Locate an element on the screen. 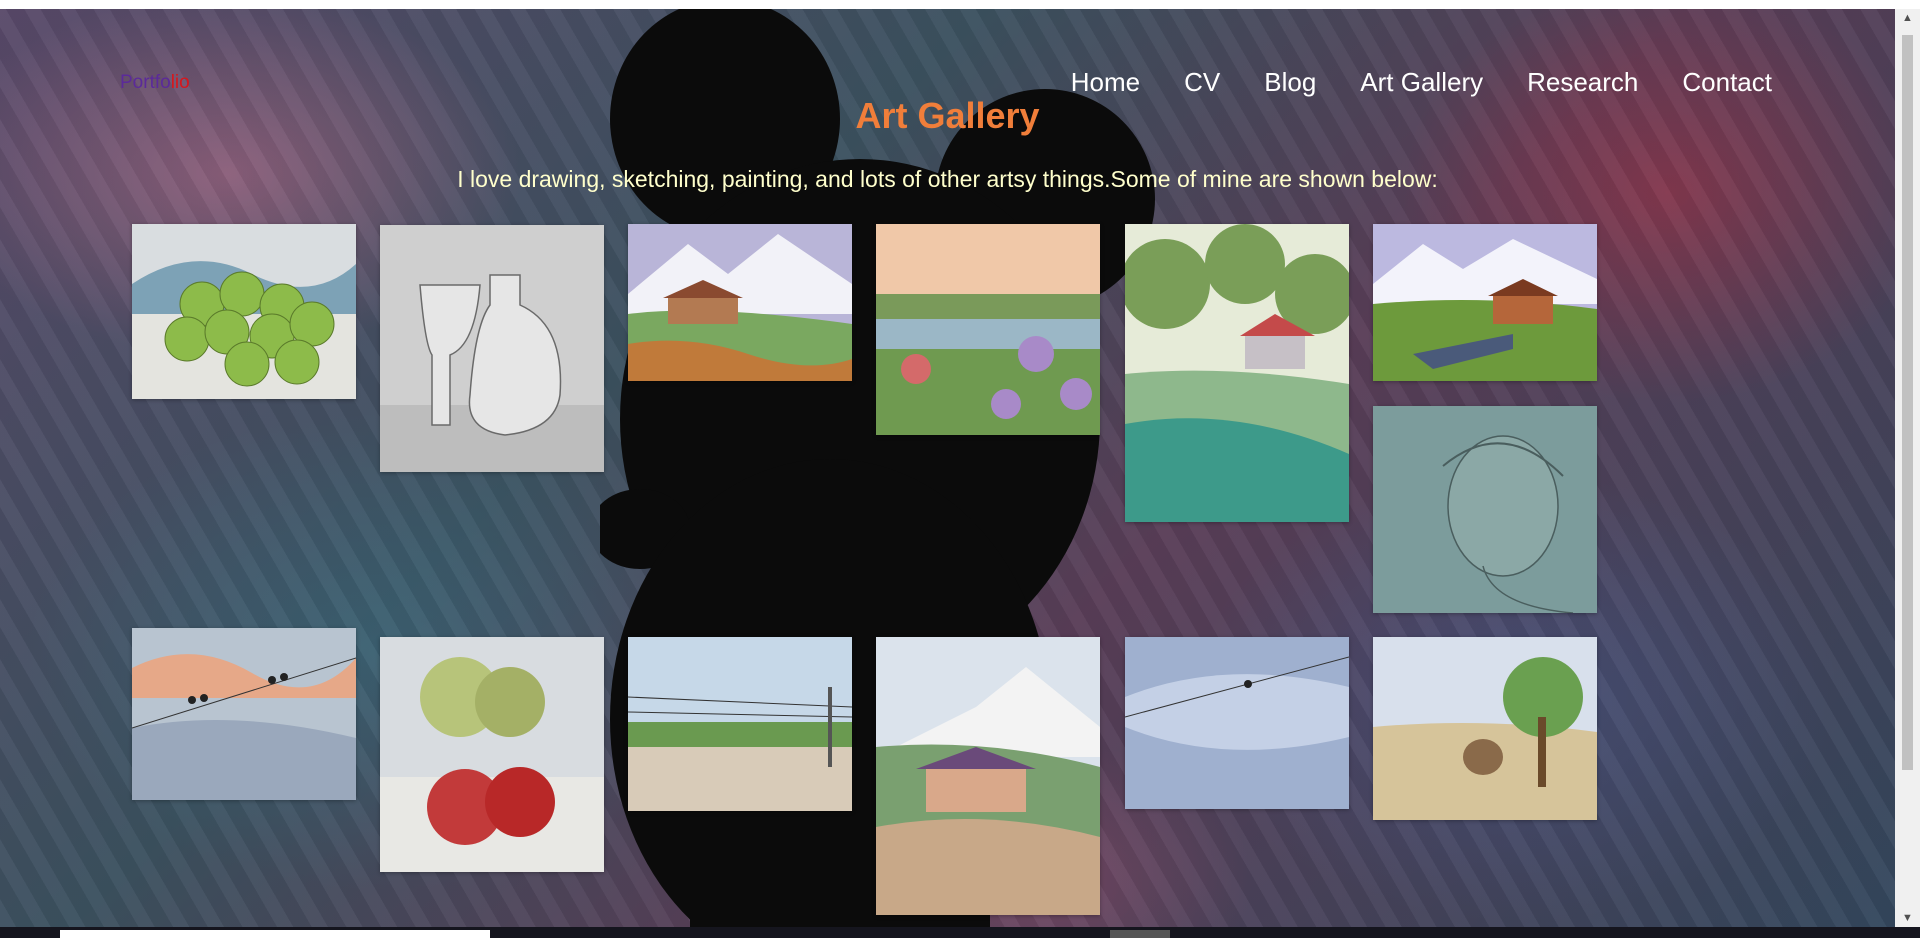 This screenshot has width=1920, height=938. page-title: Art Gallery is located at coordinates (947, 115).